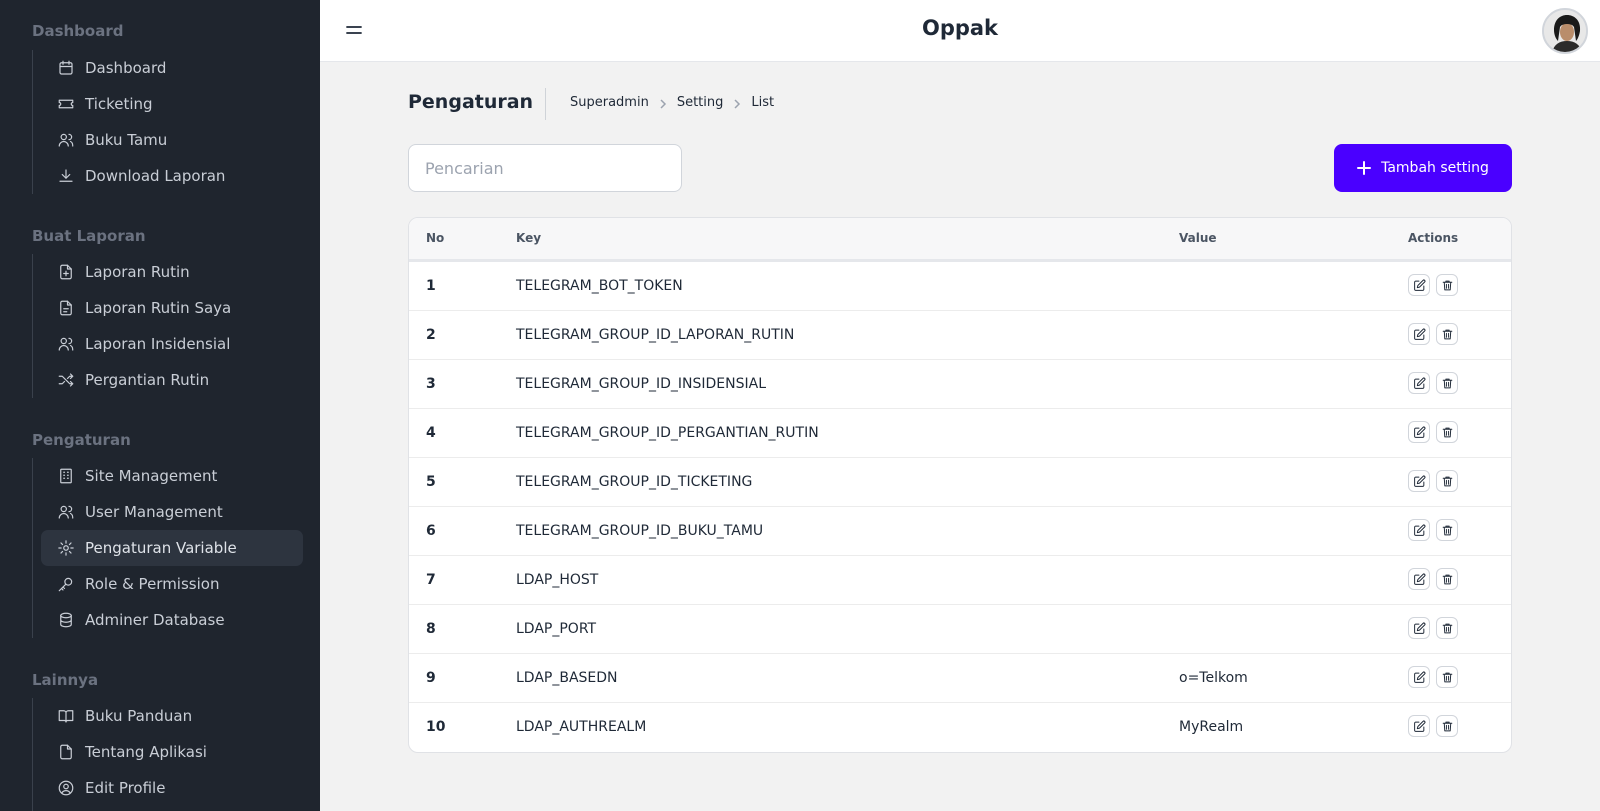 The image size is (1600, 811). Describe the element at coordinates (960, 240) in the screenshot. I see `table-header: No Key Value Actions` at that location.